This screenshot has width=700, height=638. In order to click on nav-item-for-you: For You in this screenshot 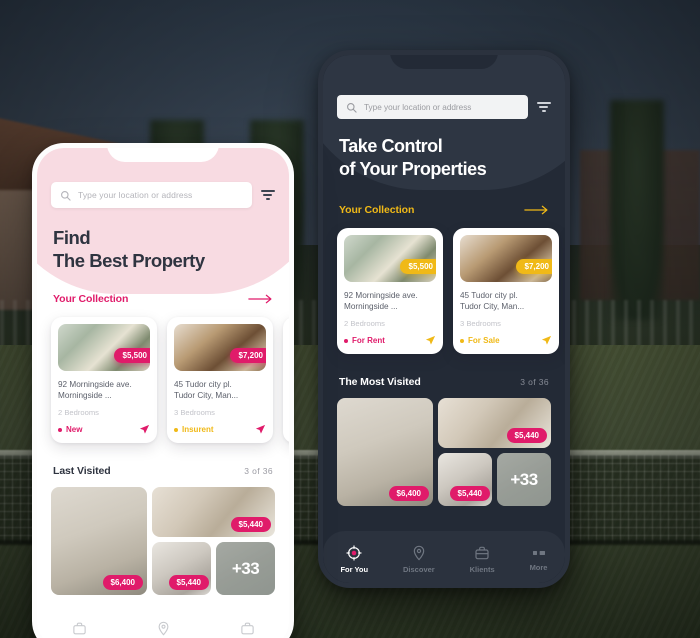, I will do `click(354, 559)`.